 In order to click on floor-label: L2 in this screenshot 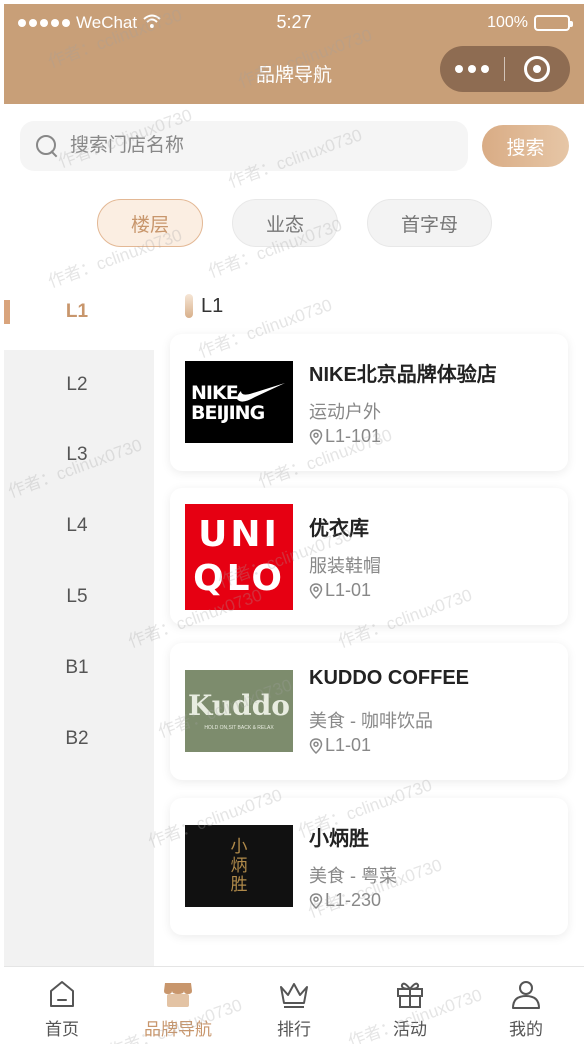, I will do `click(77, 384)`.